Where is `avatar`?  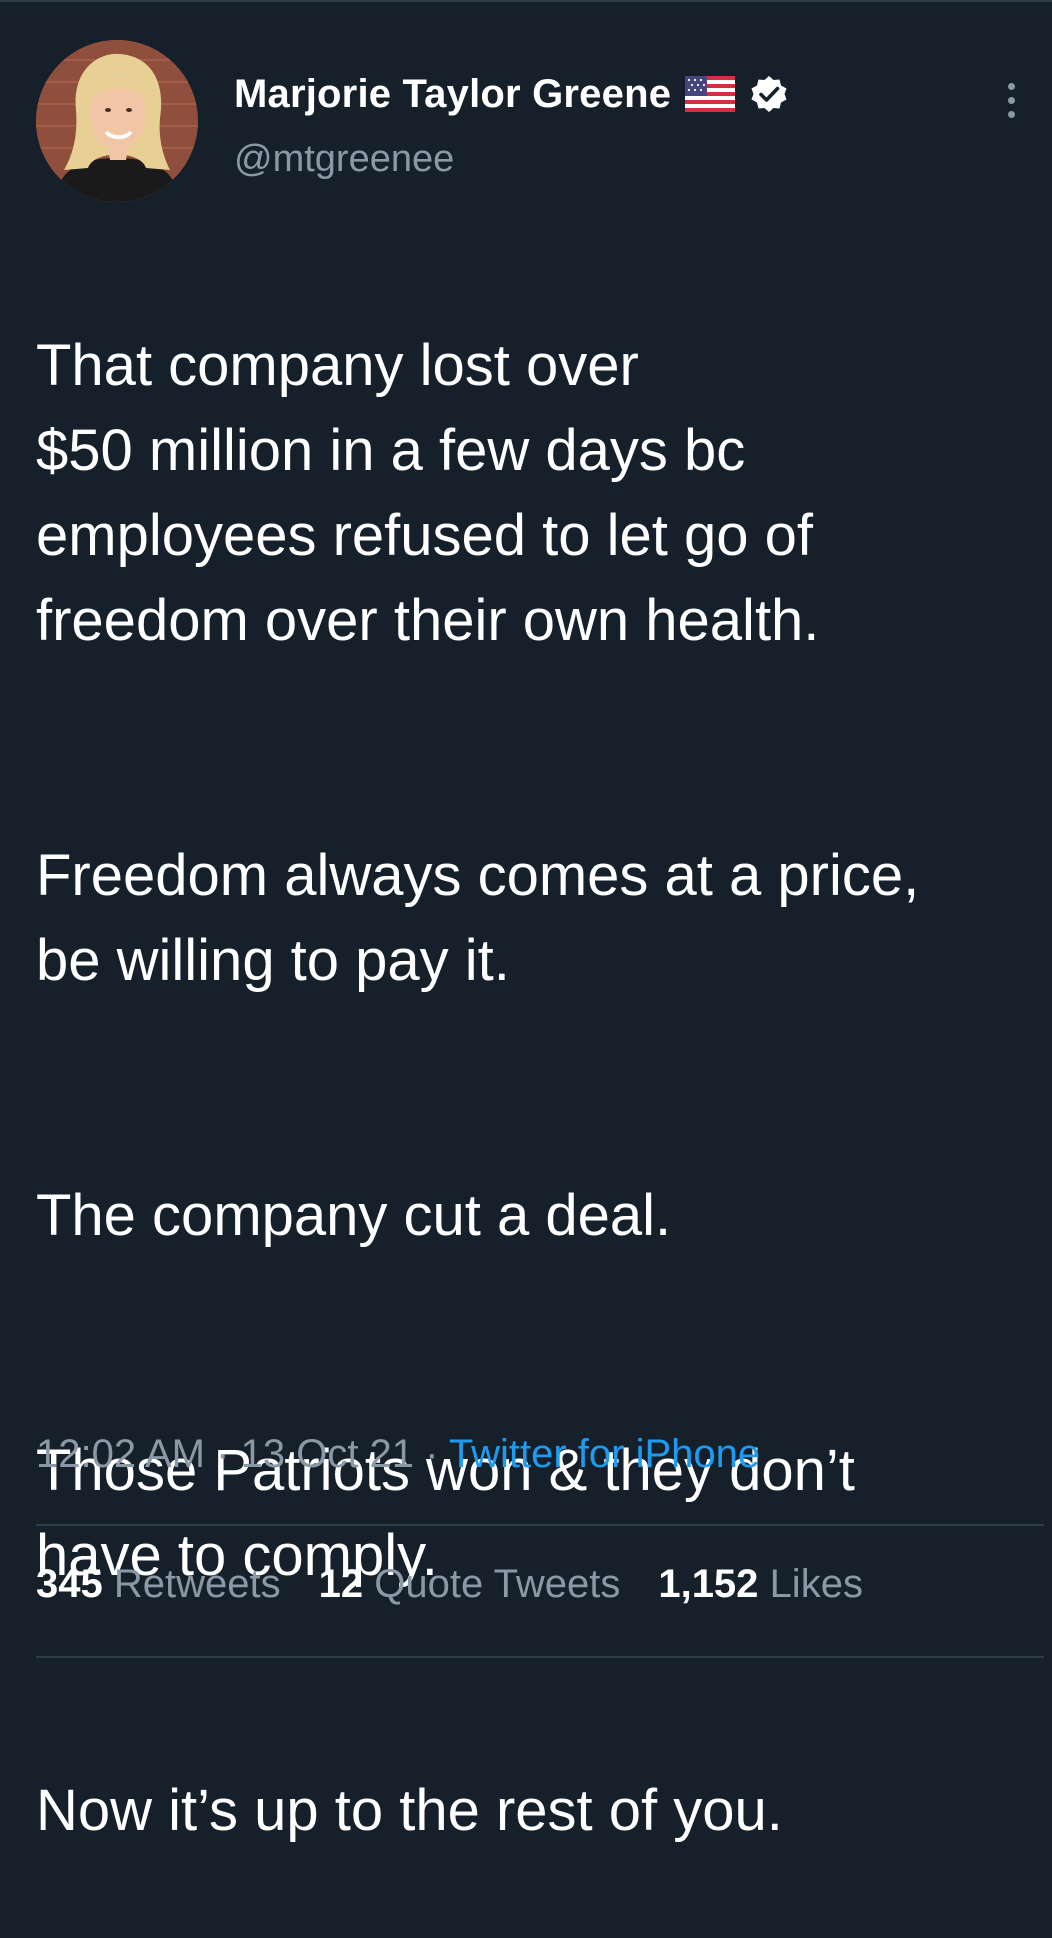 avatar is located at coordinates (117, 121).